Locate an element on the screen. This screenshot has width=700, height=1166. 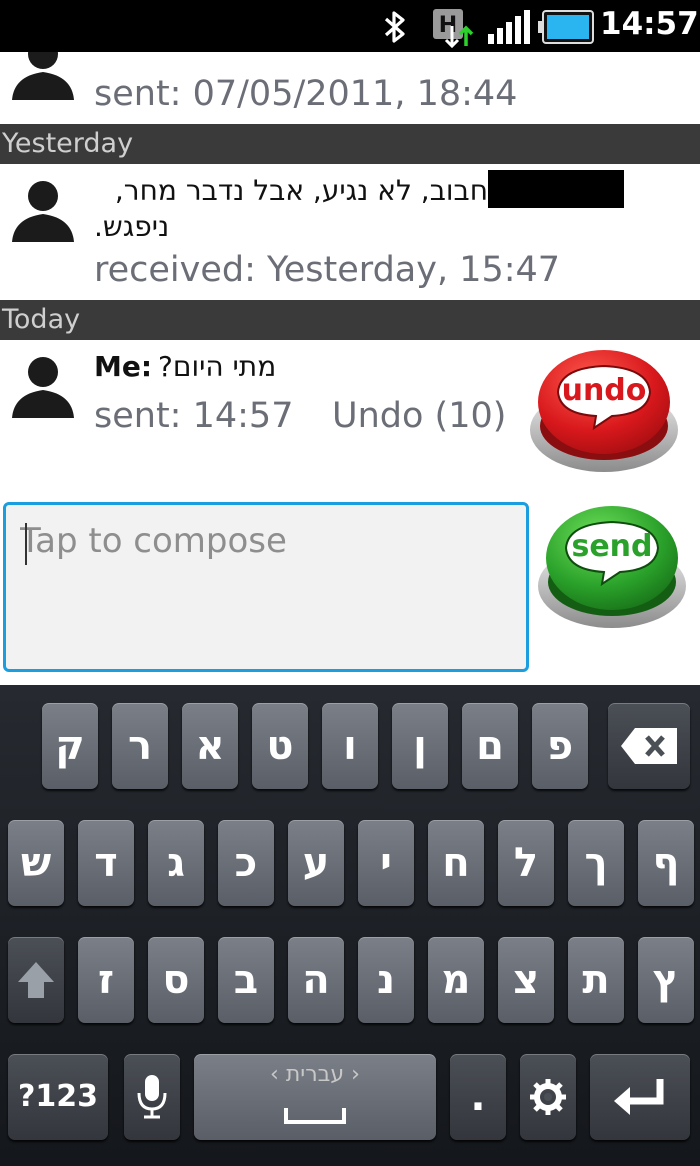
compose-field-frame is located at coordinates (266, 587).